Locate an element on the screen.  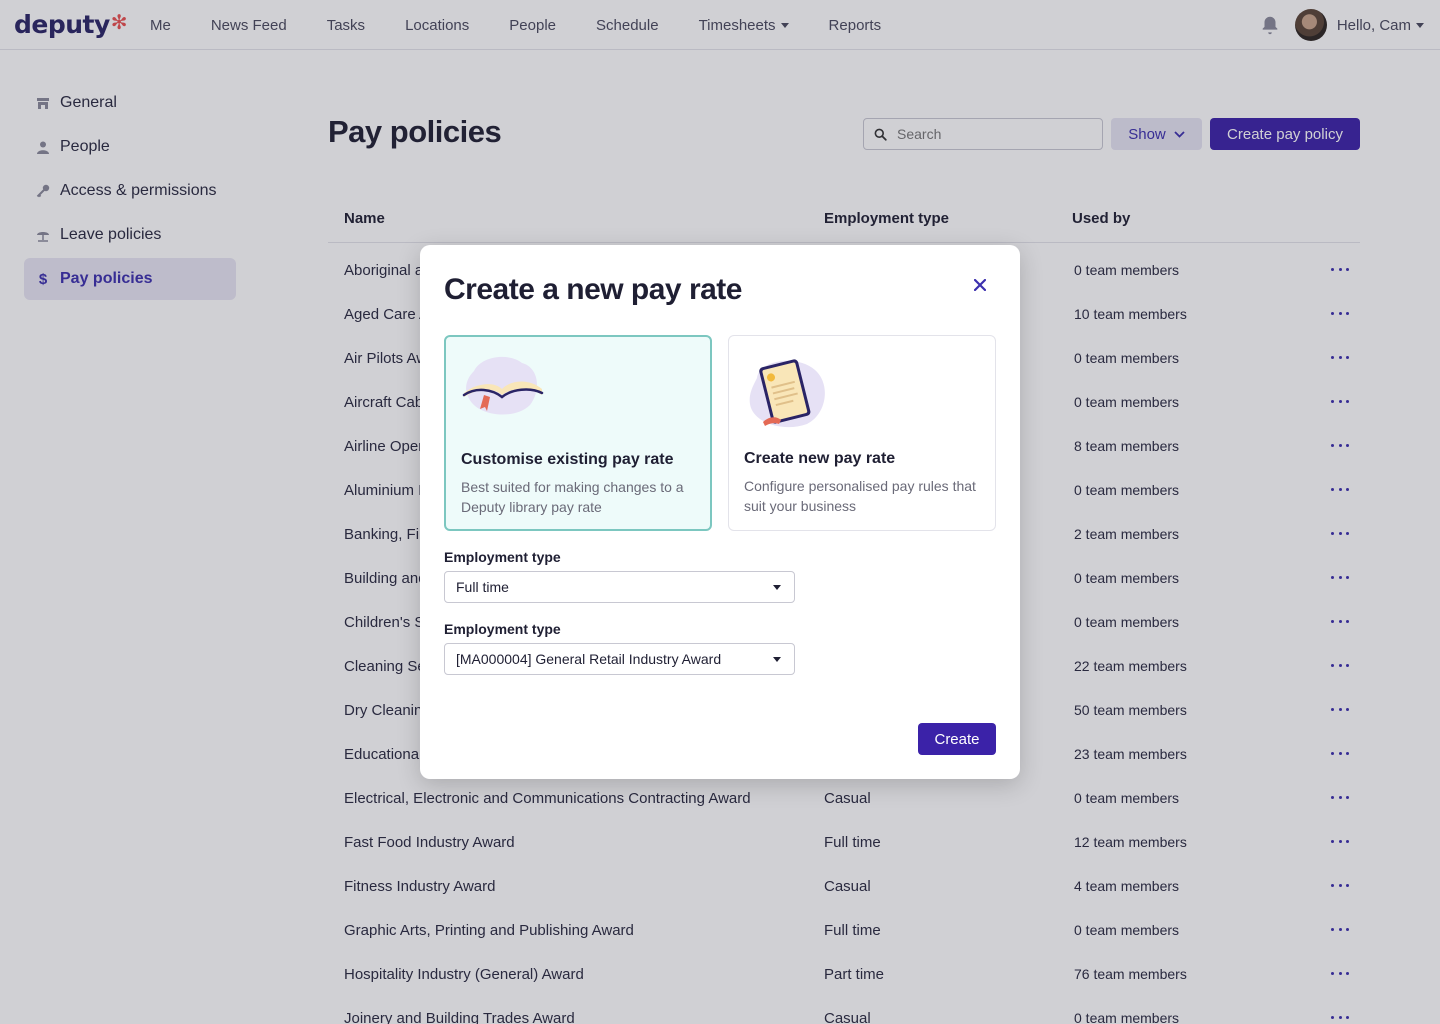
award-select: [MA000004] General Retail Industry Award is located at coordinates (619, 659).